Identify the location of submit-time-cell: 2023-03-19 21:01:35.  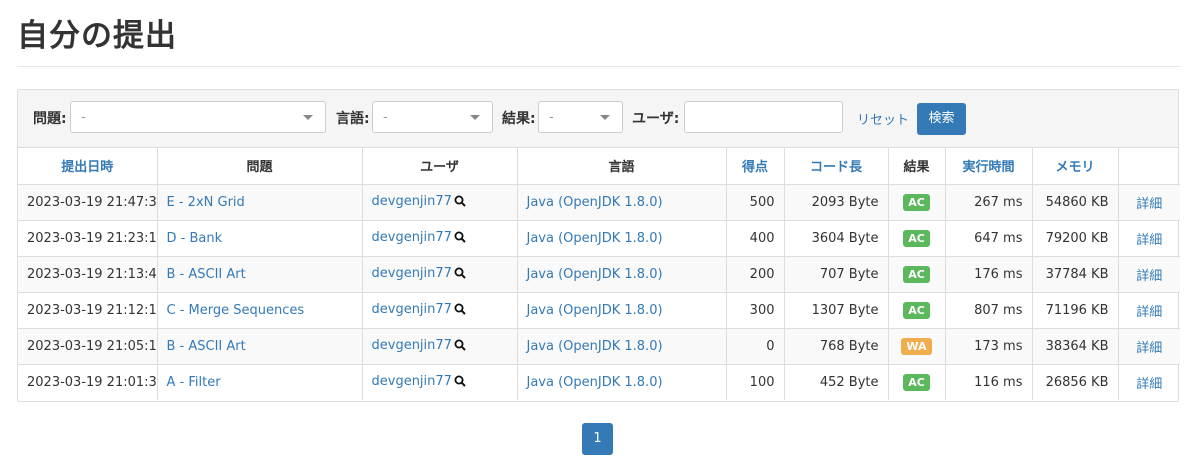
(88, 382).